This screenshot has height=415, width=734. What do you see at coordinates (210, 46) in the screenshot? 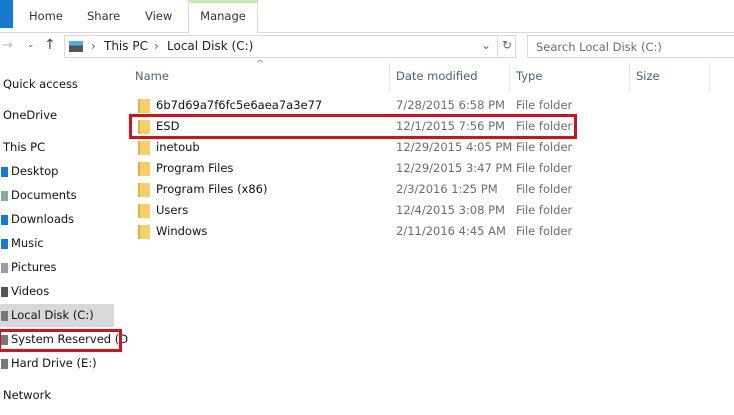
I see `breadcrumb-local-disk: Local Disk (C:)` at bounding box center [210, 46].